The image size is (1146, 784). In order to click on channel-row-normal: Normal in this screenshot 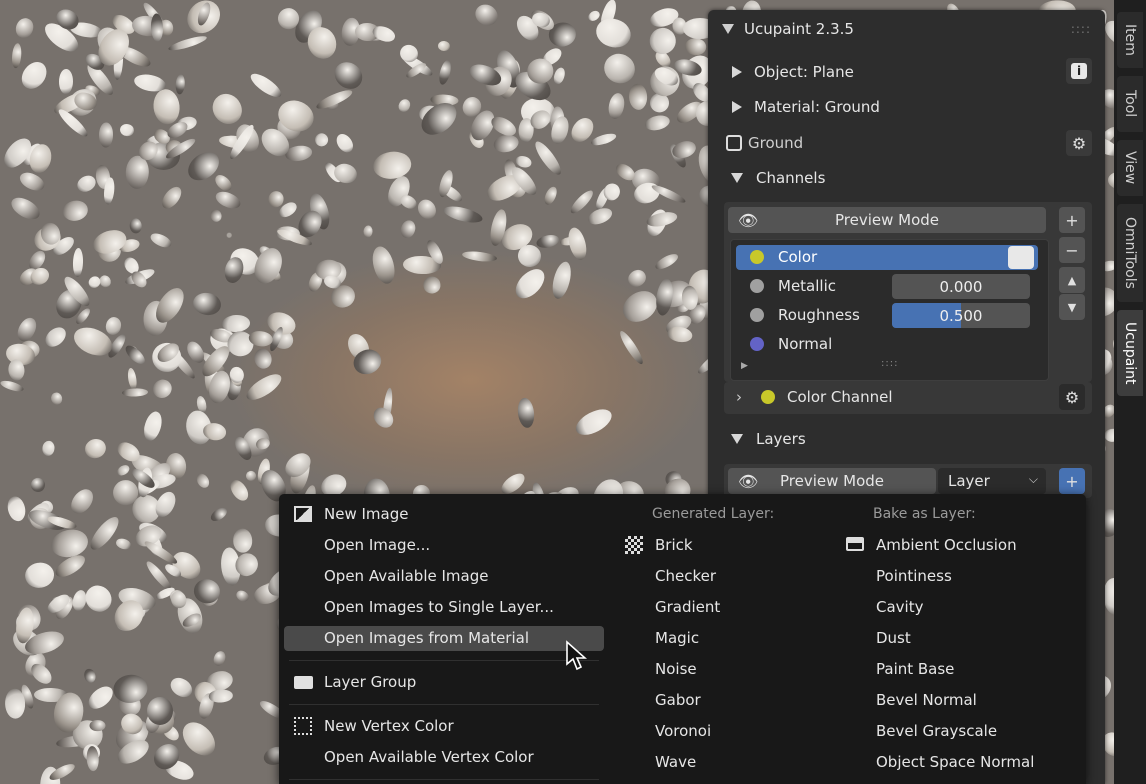, I will do `click(887, 344)`.